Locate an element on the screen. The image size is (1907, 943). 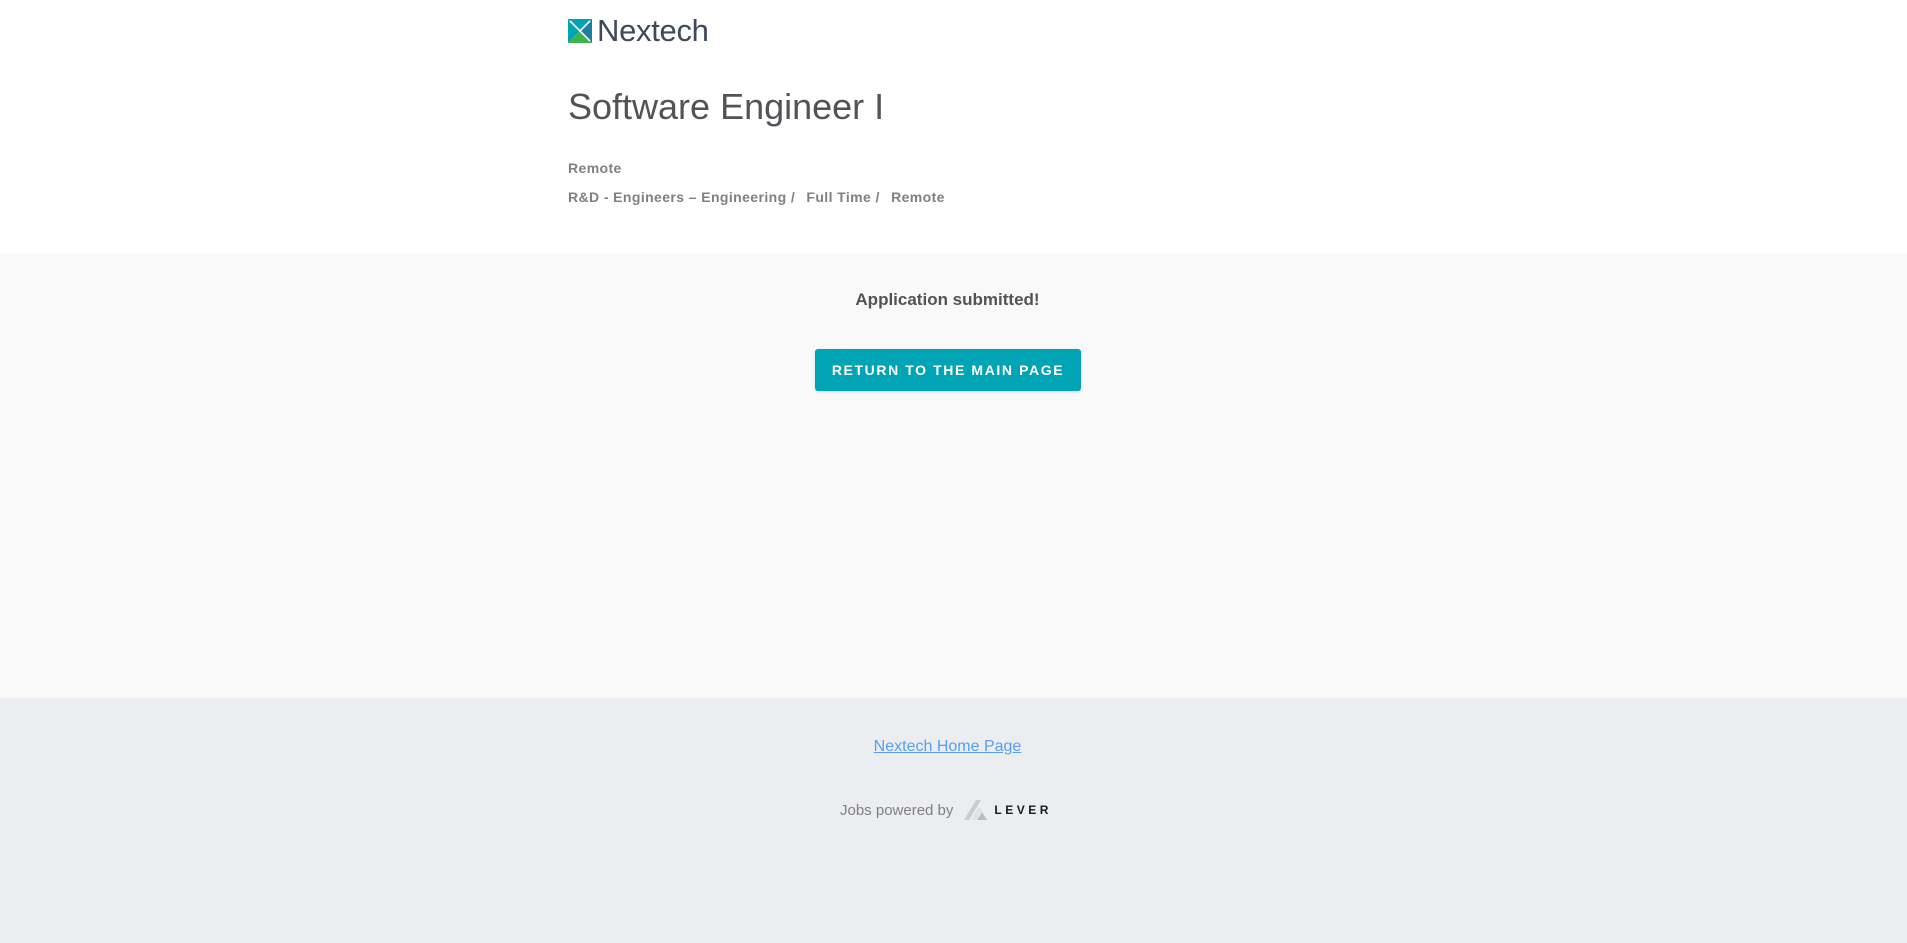
company-home-link: Nextech Home Page is located at coordinates (948, 746).